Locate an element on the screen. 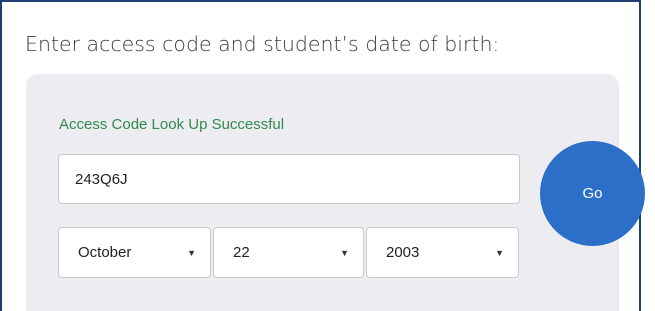 The image size is (655, 311). go-button: Go is located at coordinates (592, 193).